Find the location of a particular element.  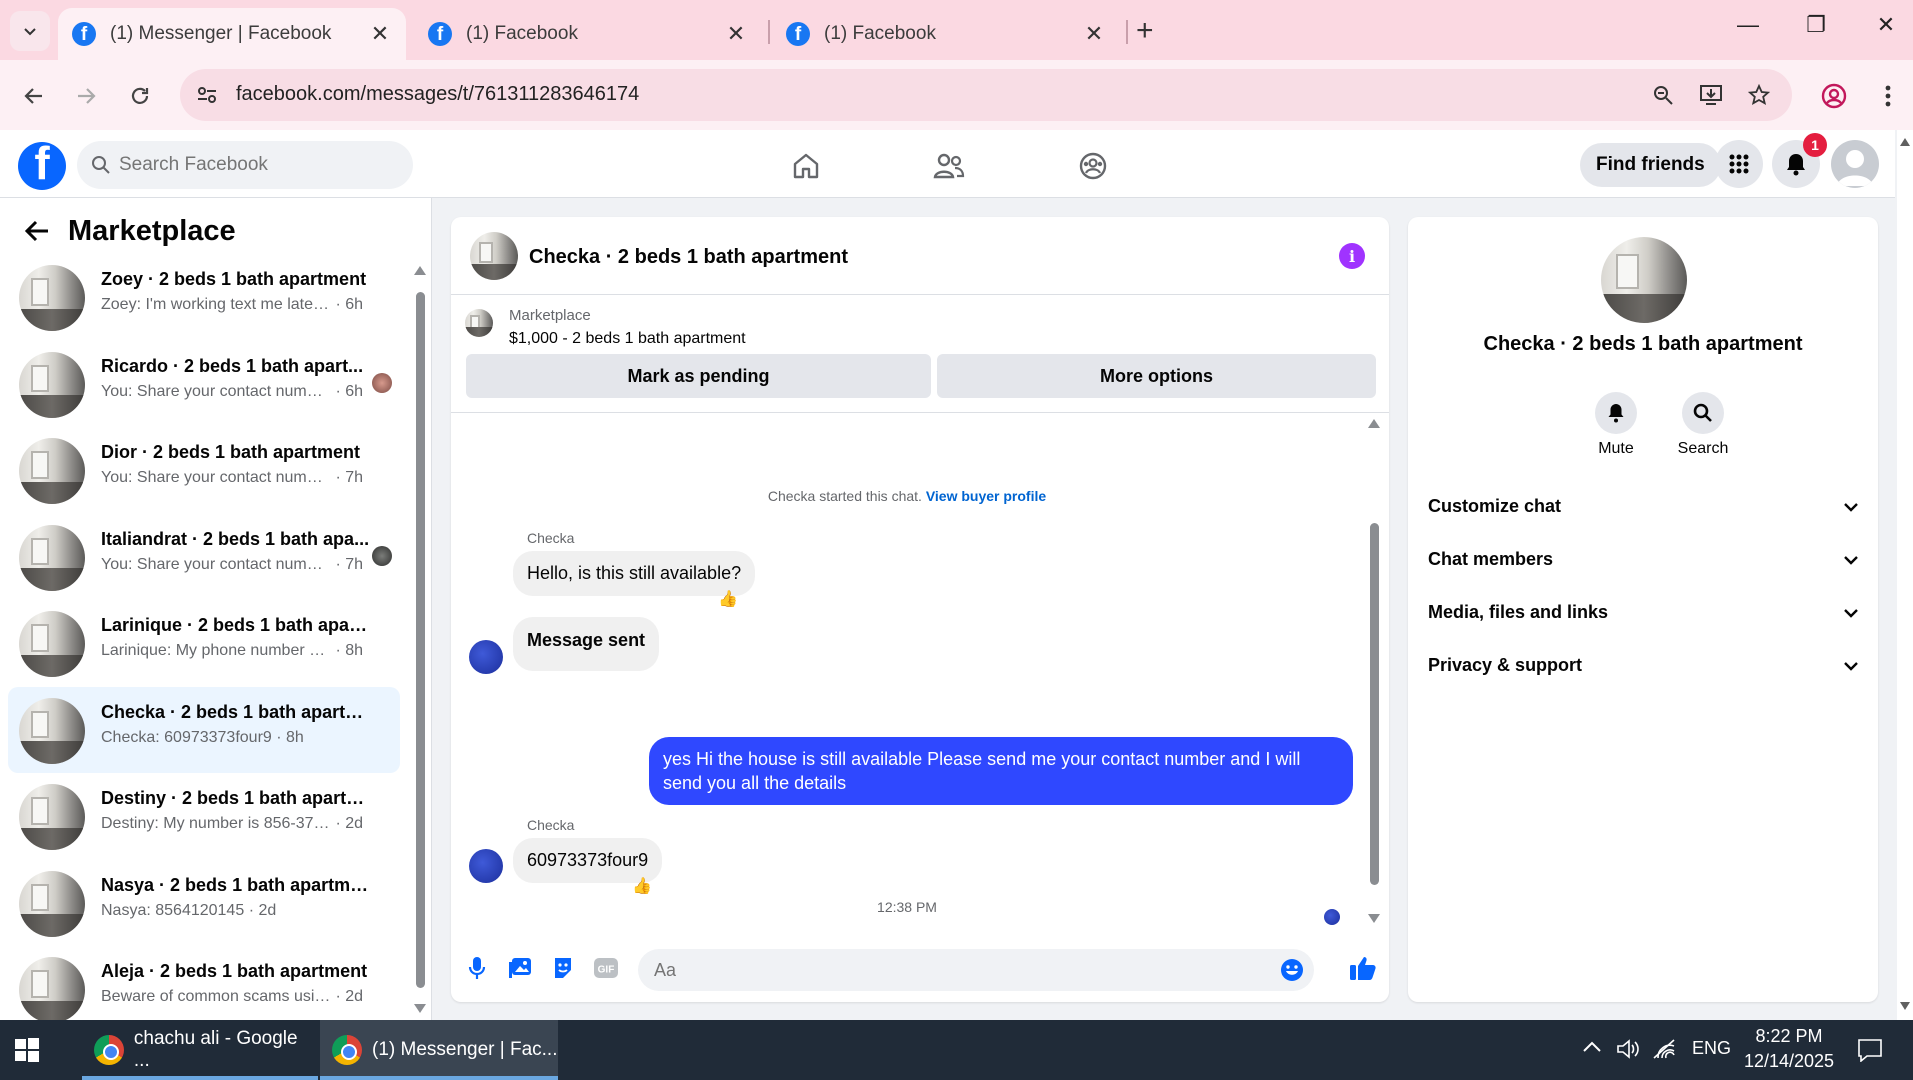

menu-grid-icon is located at coordinates (1739, 164).